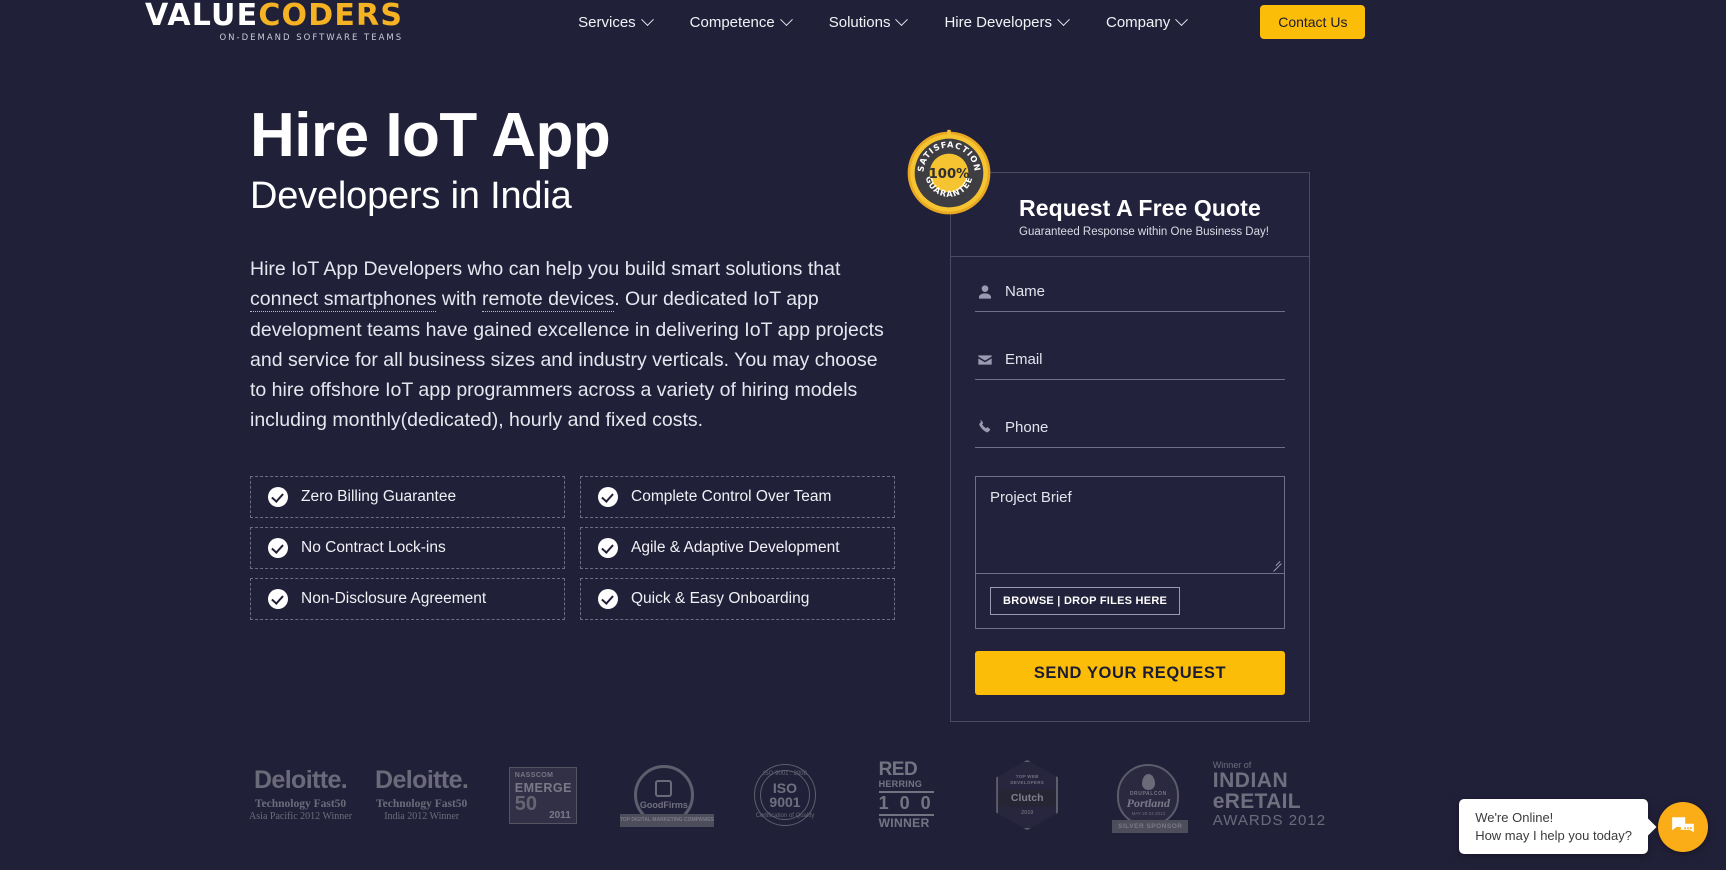  What do you see at coordinates (1150, 826) in the screenshot?
I see `award-sponsor-ribbon: SILVER SPONSOR` at bounding box center [1150, 826].